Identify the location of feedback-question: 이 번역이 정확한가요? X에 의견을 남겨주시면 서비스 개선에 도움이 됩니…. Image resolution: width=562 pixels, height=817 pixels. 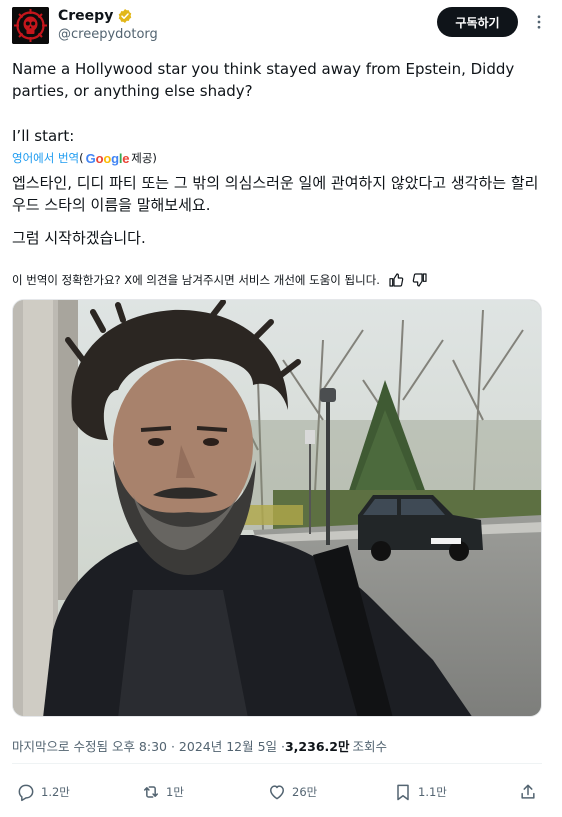
(196, 280).